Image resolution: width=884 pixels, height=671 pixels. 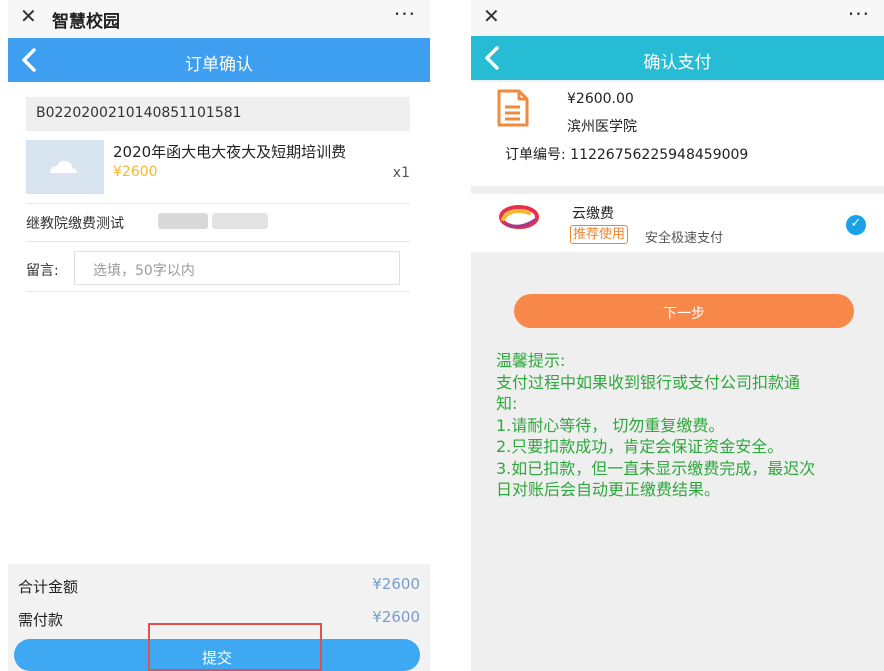 I want to click on next-step-button: 下一步, so click(x=684, y=311).